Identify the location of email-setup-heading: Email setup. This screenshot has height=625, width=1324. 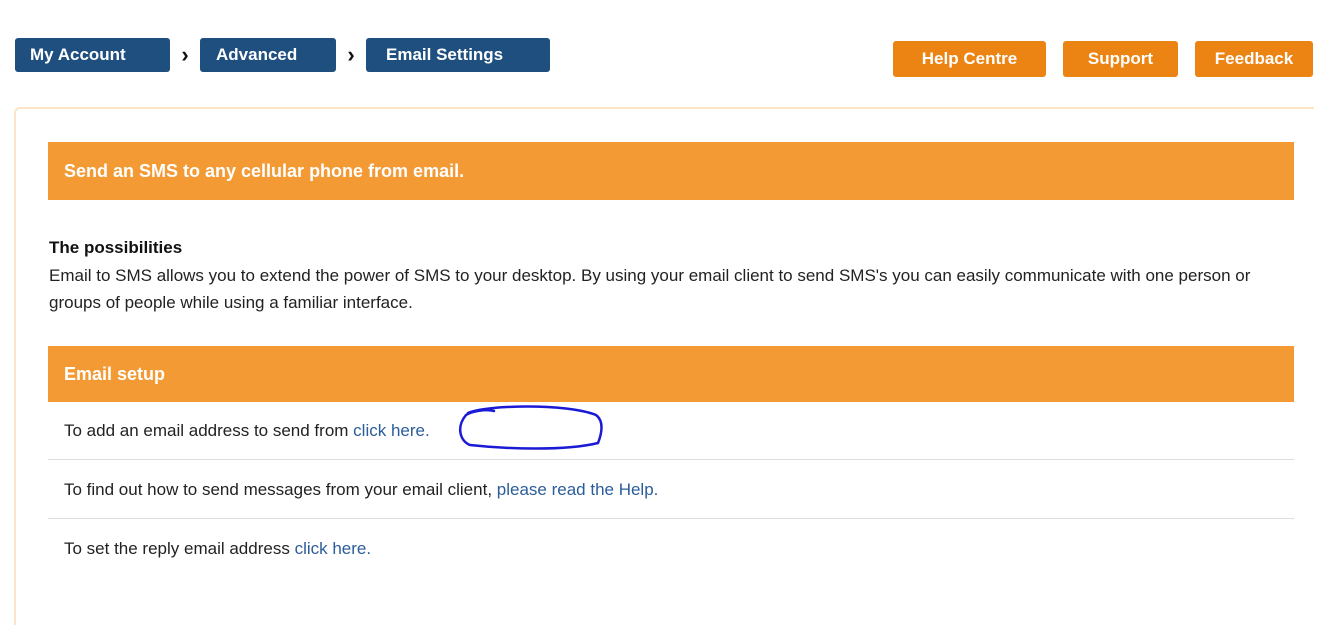
(671, 374).